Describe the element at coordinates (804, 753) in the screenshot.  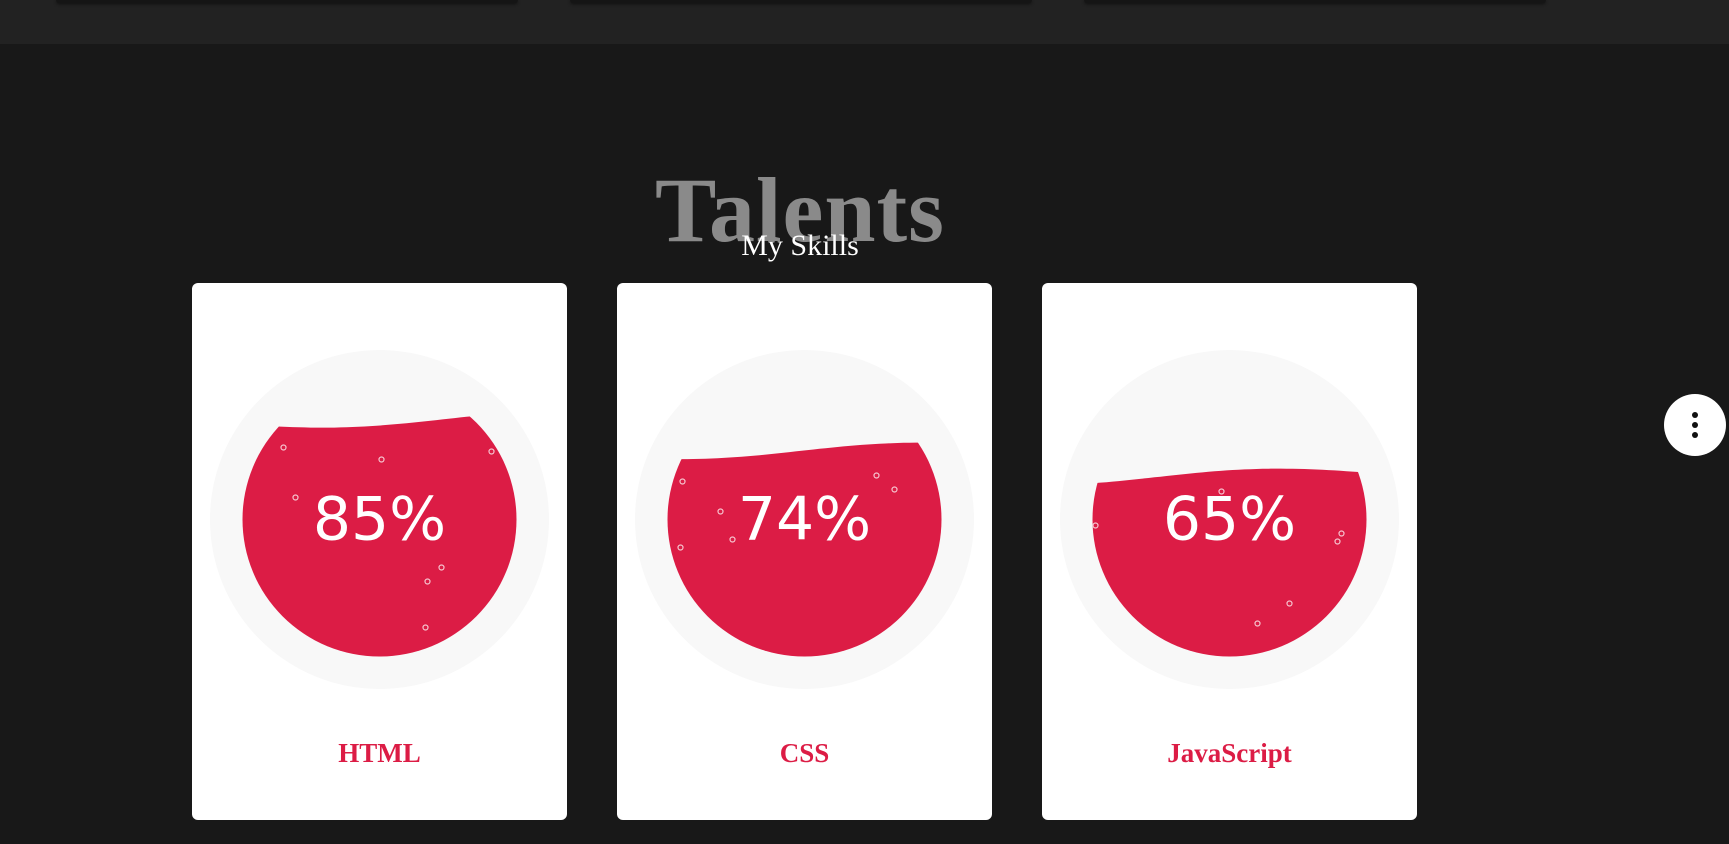
I see `skill-name: CSS` at that location.